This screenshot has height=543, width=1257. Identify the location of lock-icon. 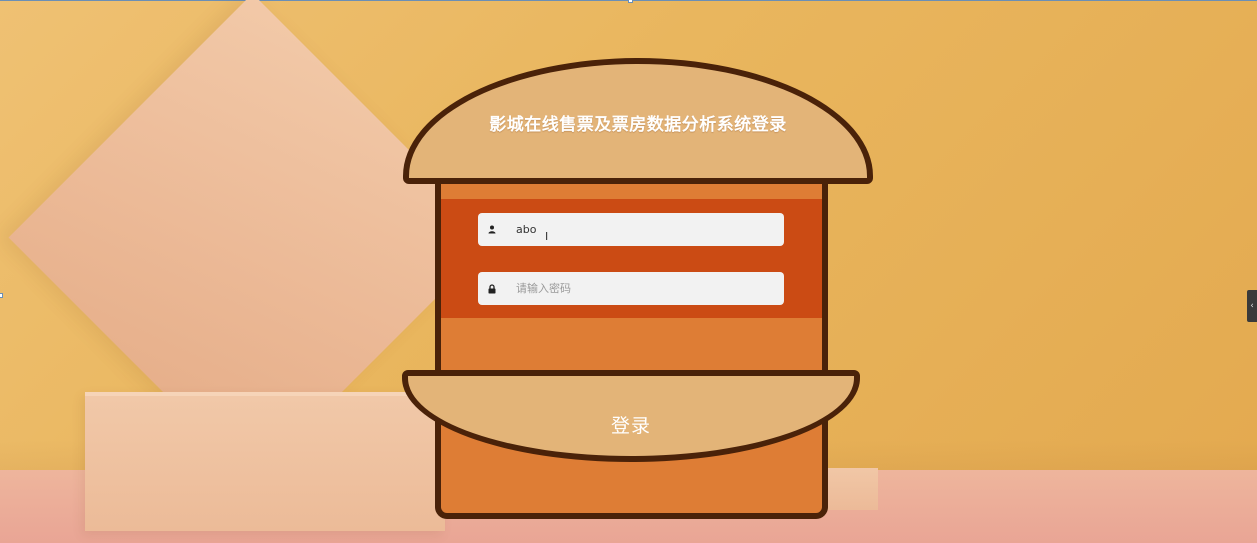
(492, 289).